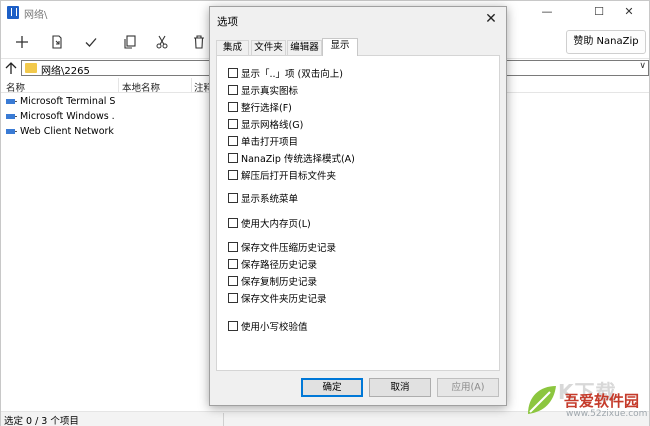 This screenshot has width=650, height=426. What do you see at coordinates (260, 107) in the screenshot?
I see `option-full-row-select: 整行选择(F)` at bounding box center [260, 107].